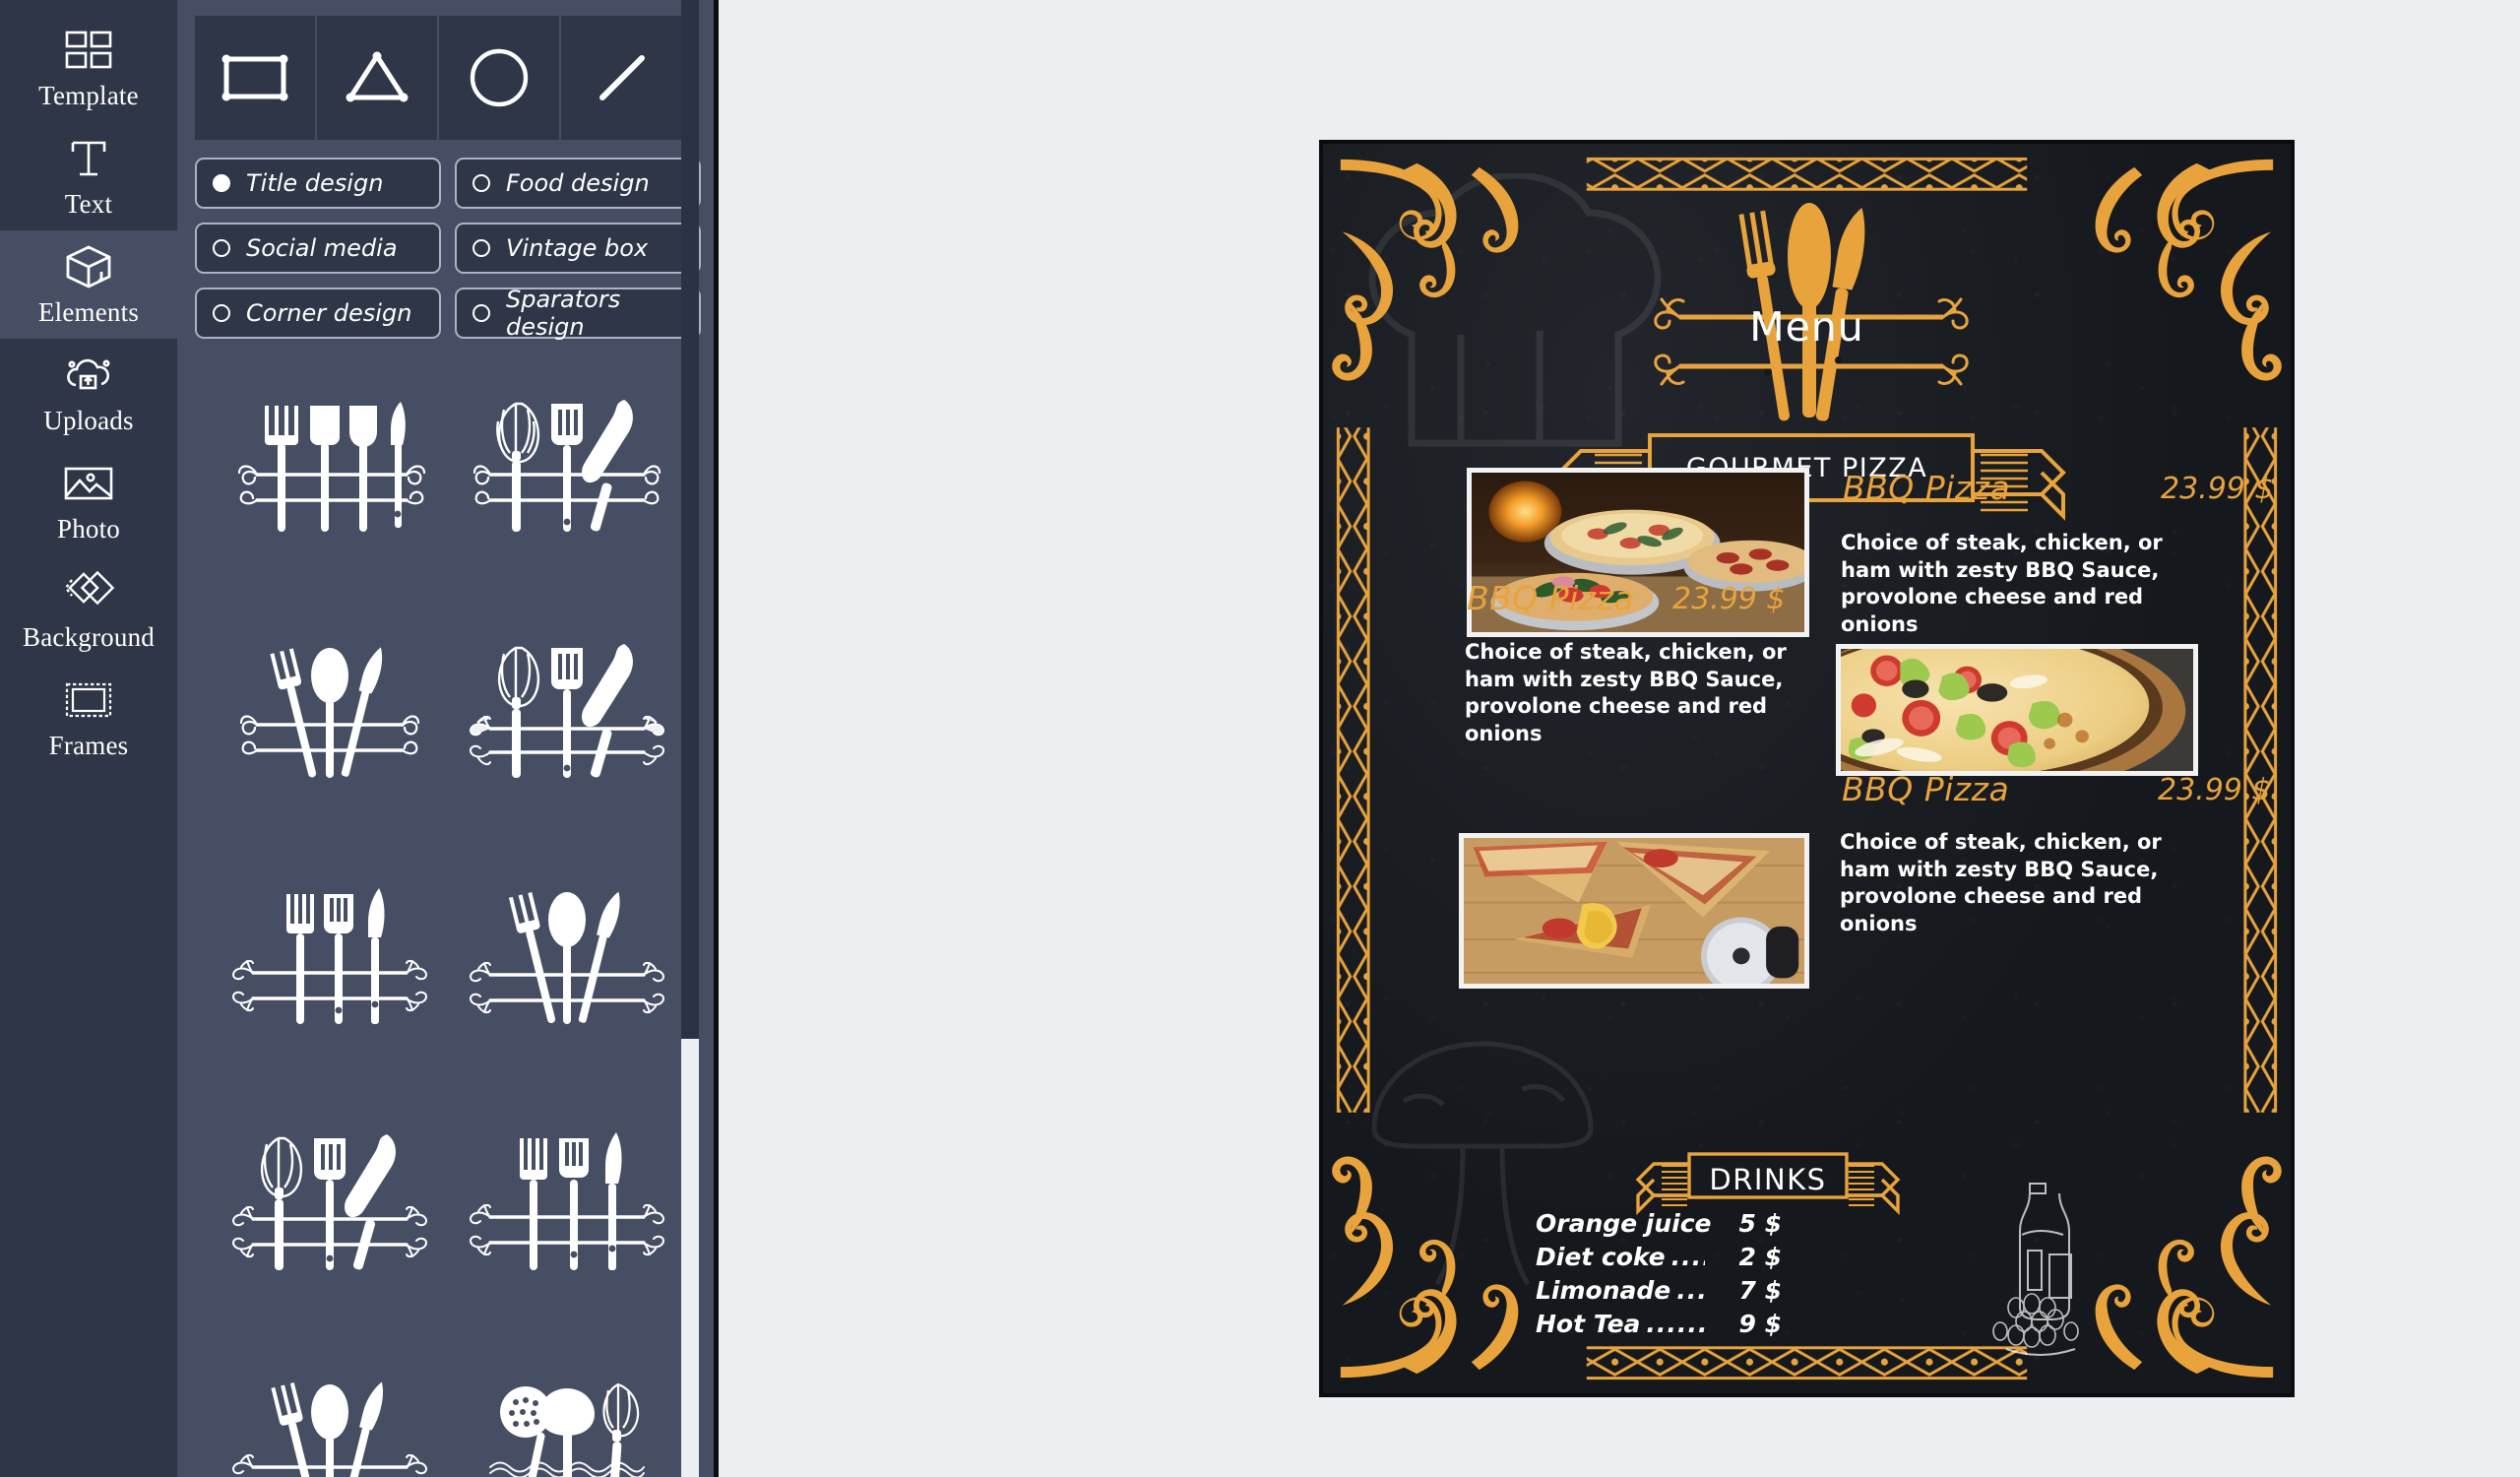 This screenshot has width=2520, height=1477. Describe the element at coordinates (1624, 1224) in the screenshot. I see `drink-name: Orange juice` at that location.